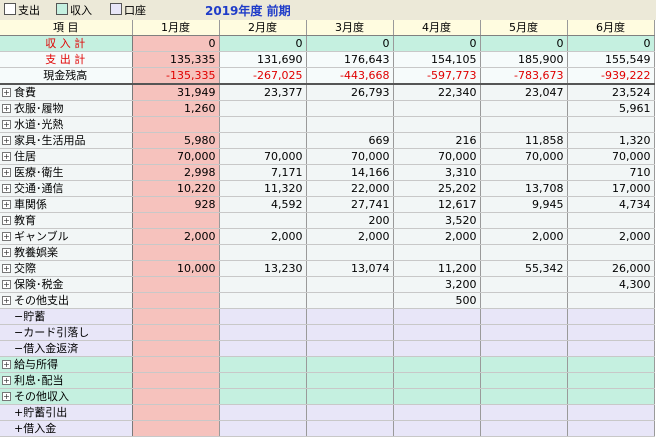 The width and height of the screenshot is (656, 443). What do you see at coordinates (263, 188) in the screenshot?
I see `amount-cell: 11,320` at bounding box center [263, 188].